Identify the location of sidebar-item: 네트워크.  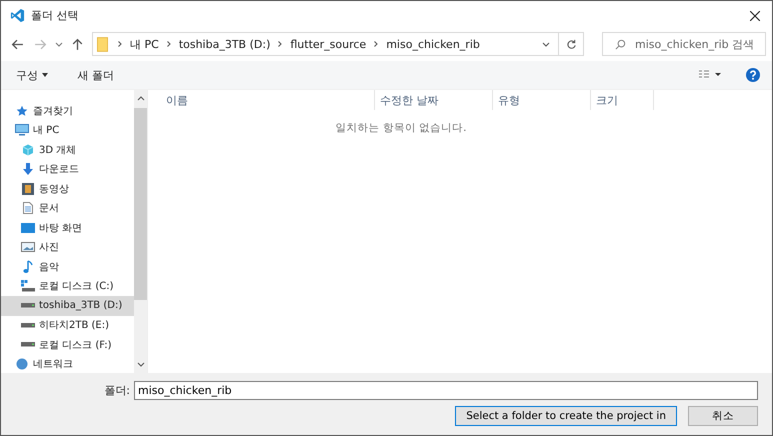
(67, 363).